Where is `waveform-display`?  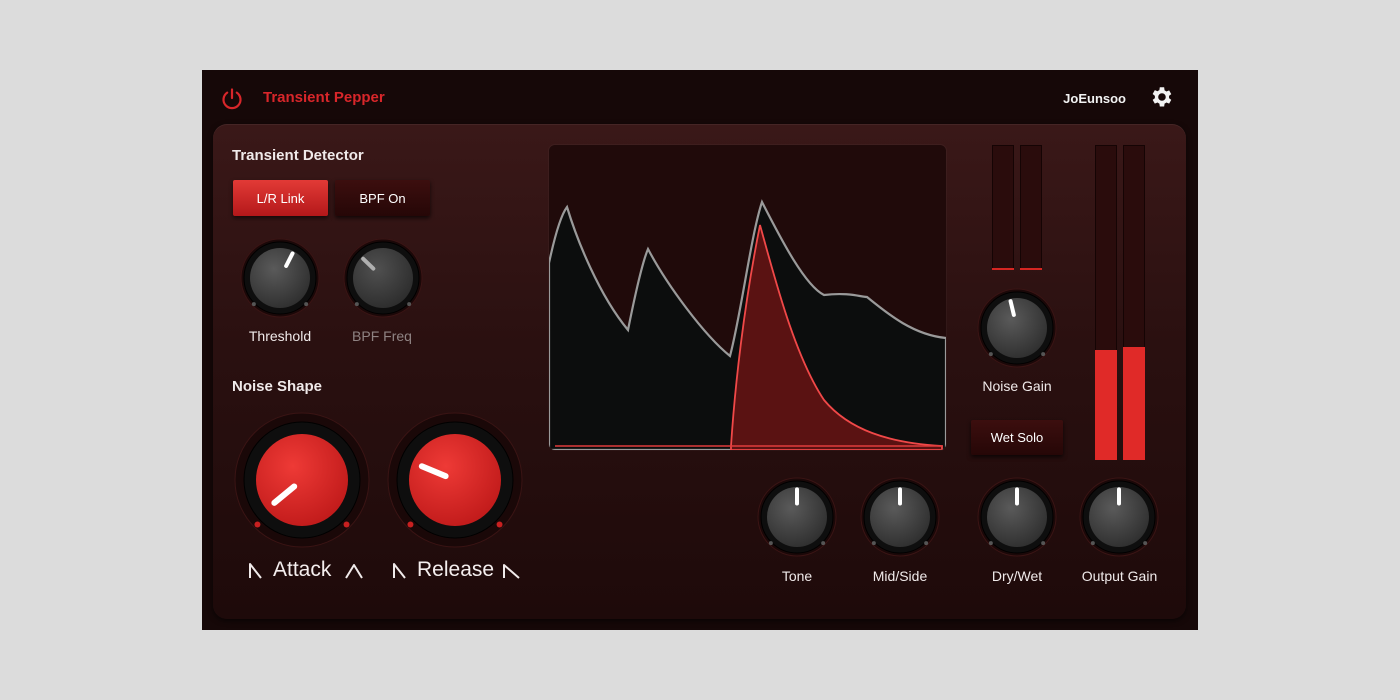
waveform-display is located at coordinates (747, 297).